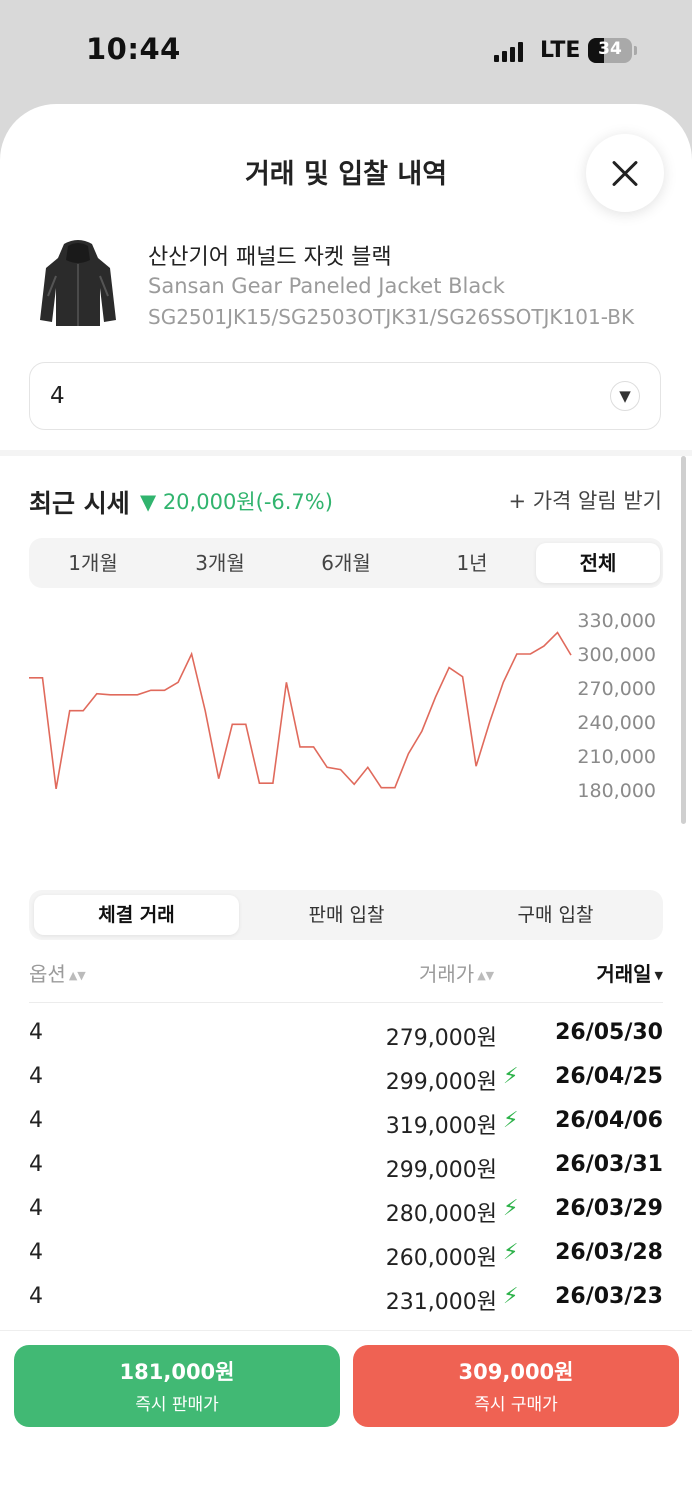  What do you see at coordinates (516, 1372) in the screenshot?
I see `buy-price: 309,000원` at bounding box center [516, 1372].